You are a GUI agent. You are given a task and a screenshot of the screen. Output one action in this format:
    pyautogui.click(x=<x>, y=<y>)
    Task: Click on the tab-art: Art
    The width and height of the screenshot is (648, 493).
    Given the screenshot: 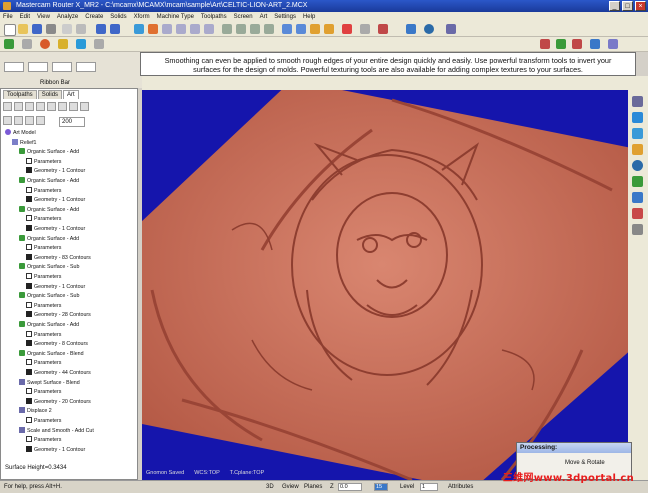 What is the action you would take?
    pyautogui.click(x=71, y=94)
    